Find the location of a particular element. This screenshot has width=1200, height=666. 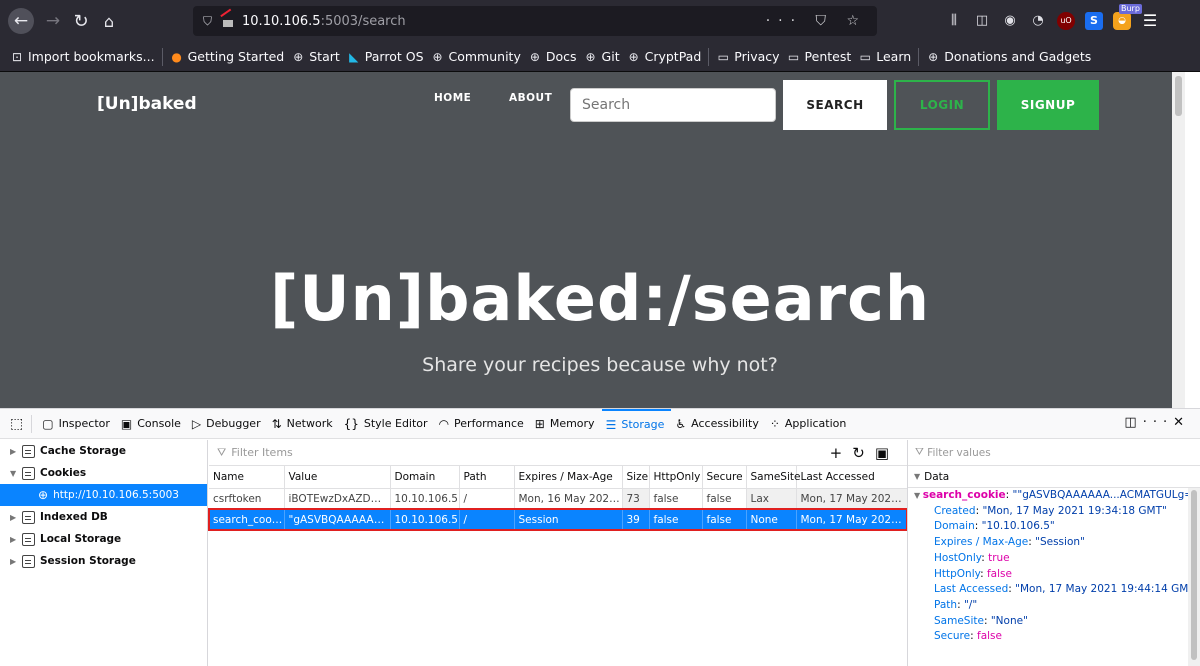

login-button: LOGIN is located at coordinates (942, 105).